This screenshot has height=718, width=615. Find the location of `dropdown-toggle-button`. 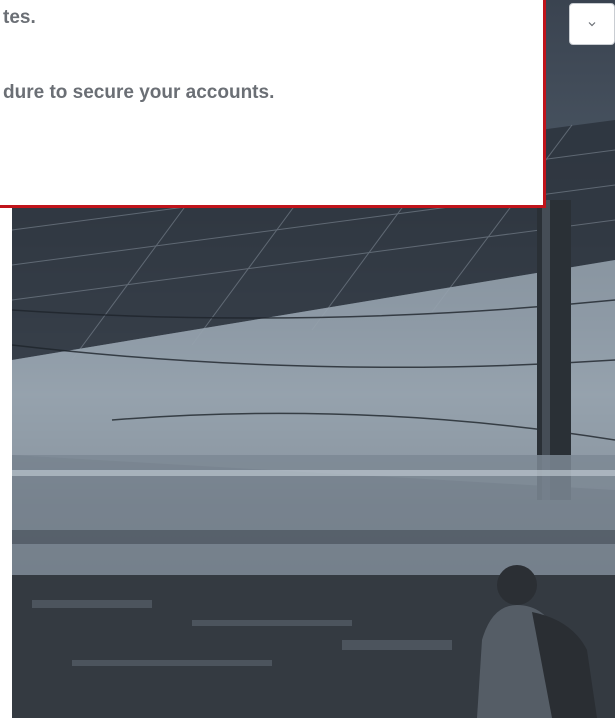

dropdown-toggle-button is located at coordinates (592, 24).